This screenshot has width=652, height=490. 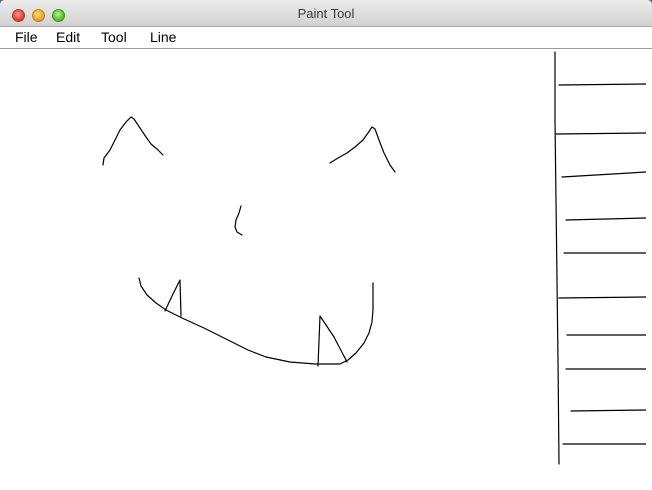 I want to click on window-title: Paint Tool, so click(x=326, y=13).